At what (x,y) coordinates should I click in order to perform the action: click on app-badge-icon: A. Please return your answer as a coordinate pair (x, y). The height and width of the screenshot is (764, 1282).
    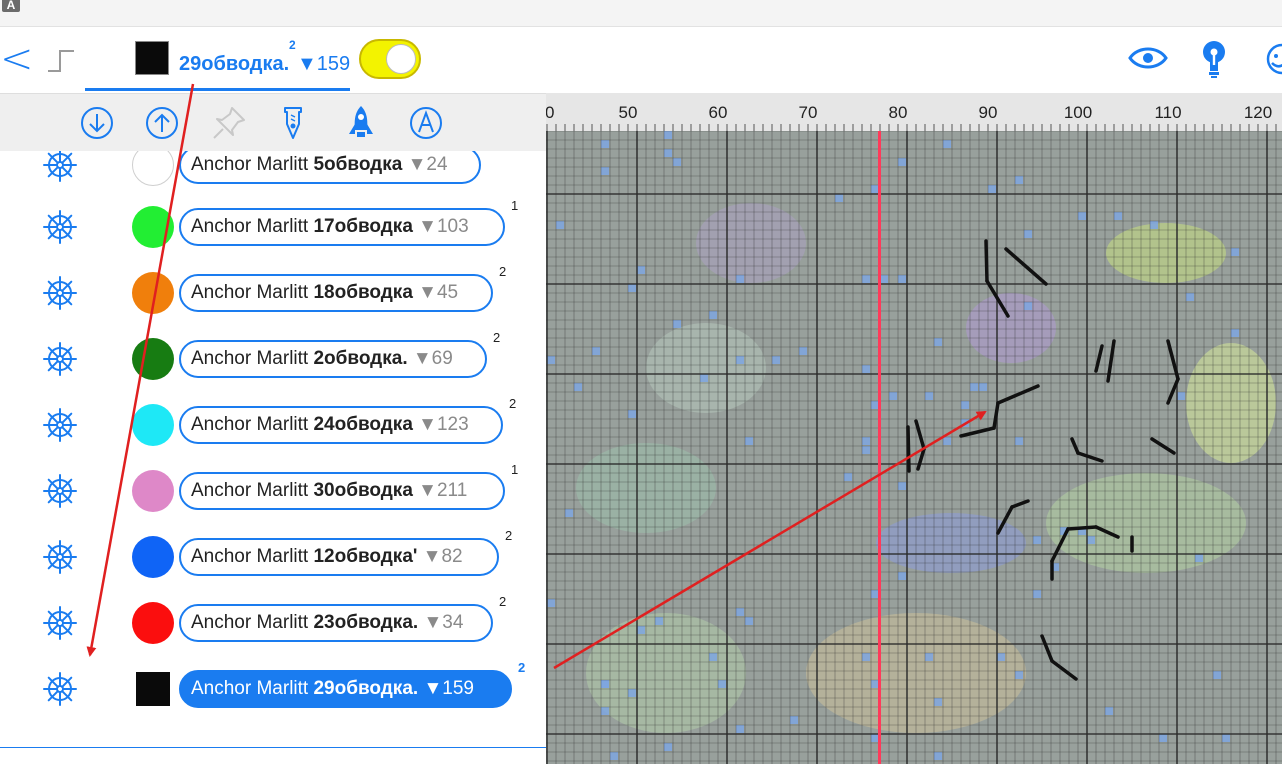
    Looking at the image, I should click on (11, 6).